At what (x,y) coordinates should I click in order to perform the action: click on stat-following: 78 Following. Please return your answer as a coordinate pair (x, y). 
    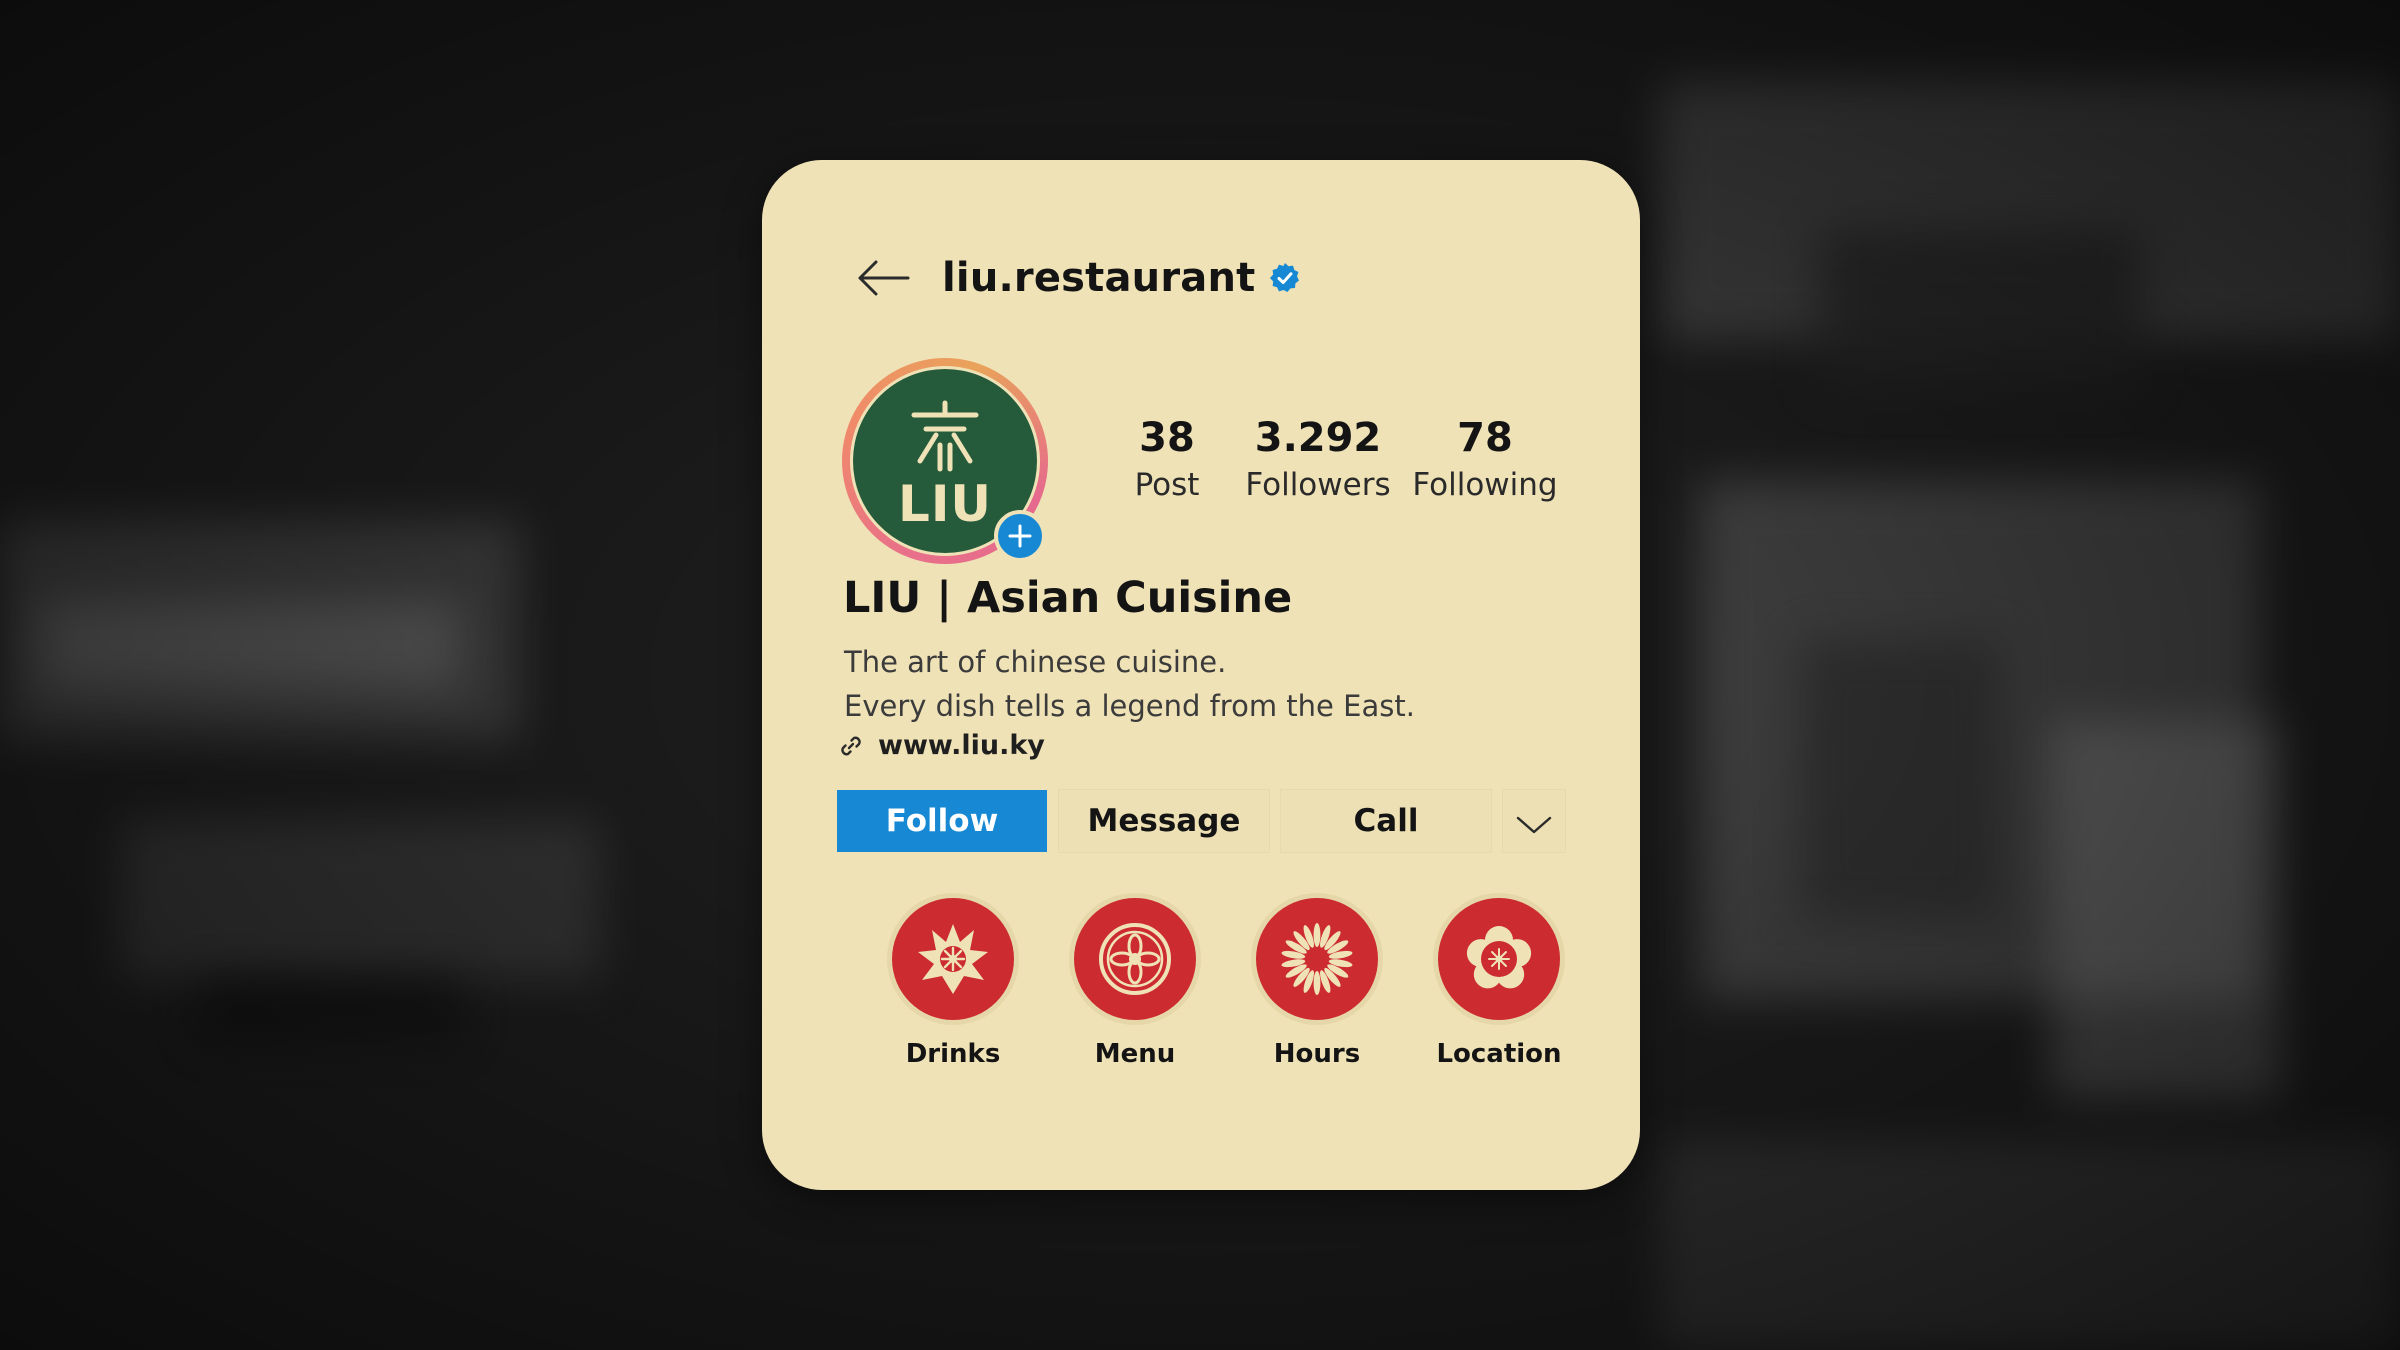
    Looking at the image, I should click on (1485, 460).